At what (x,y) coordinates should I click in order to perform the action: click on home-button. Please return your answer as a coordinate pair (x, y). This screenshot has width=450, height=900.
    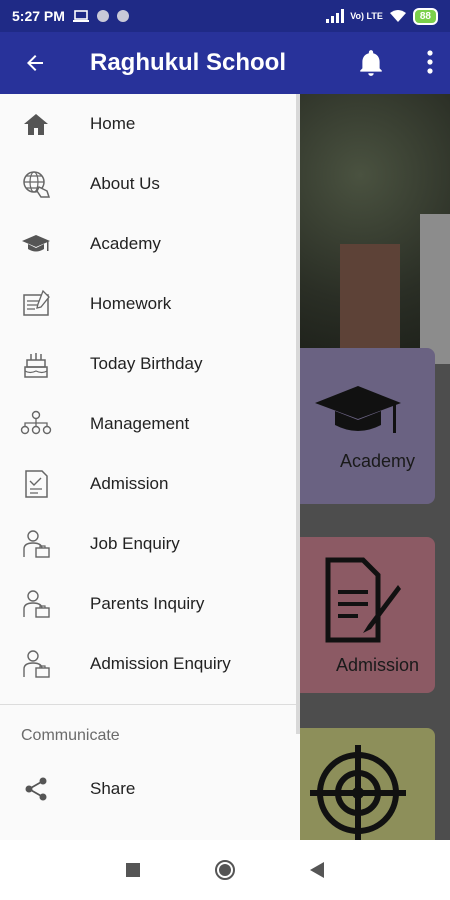
    Looking at the image, I should click on (225, 870).